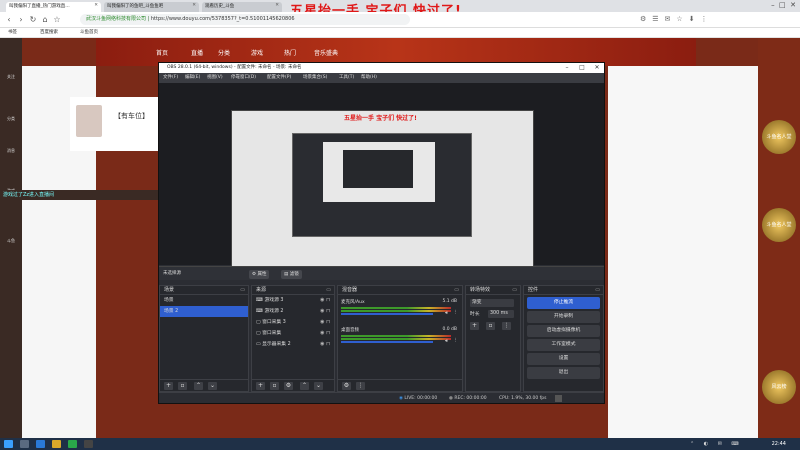 The width and height of the screenshot is (800, 450). I want to click on back-icon: ‹, so click(9, 19).